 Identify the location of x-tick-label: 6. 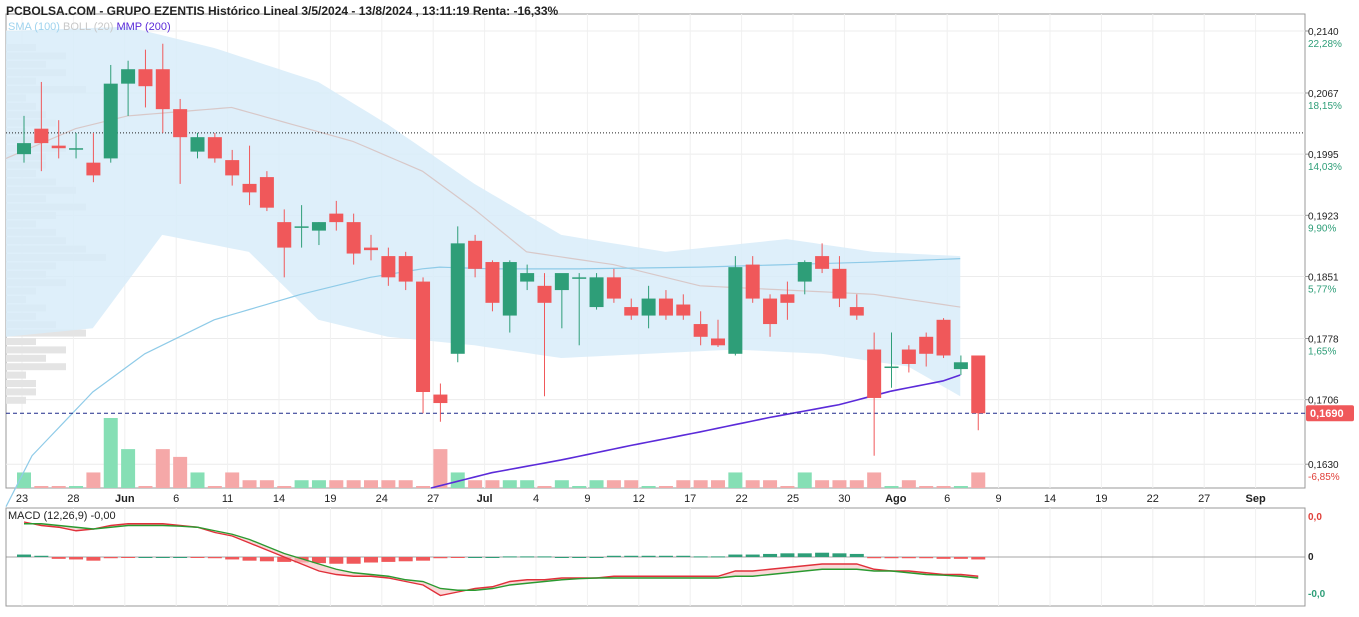
(176, 499).